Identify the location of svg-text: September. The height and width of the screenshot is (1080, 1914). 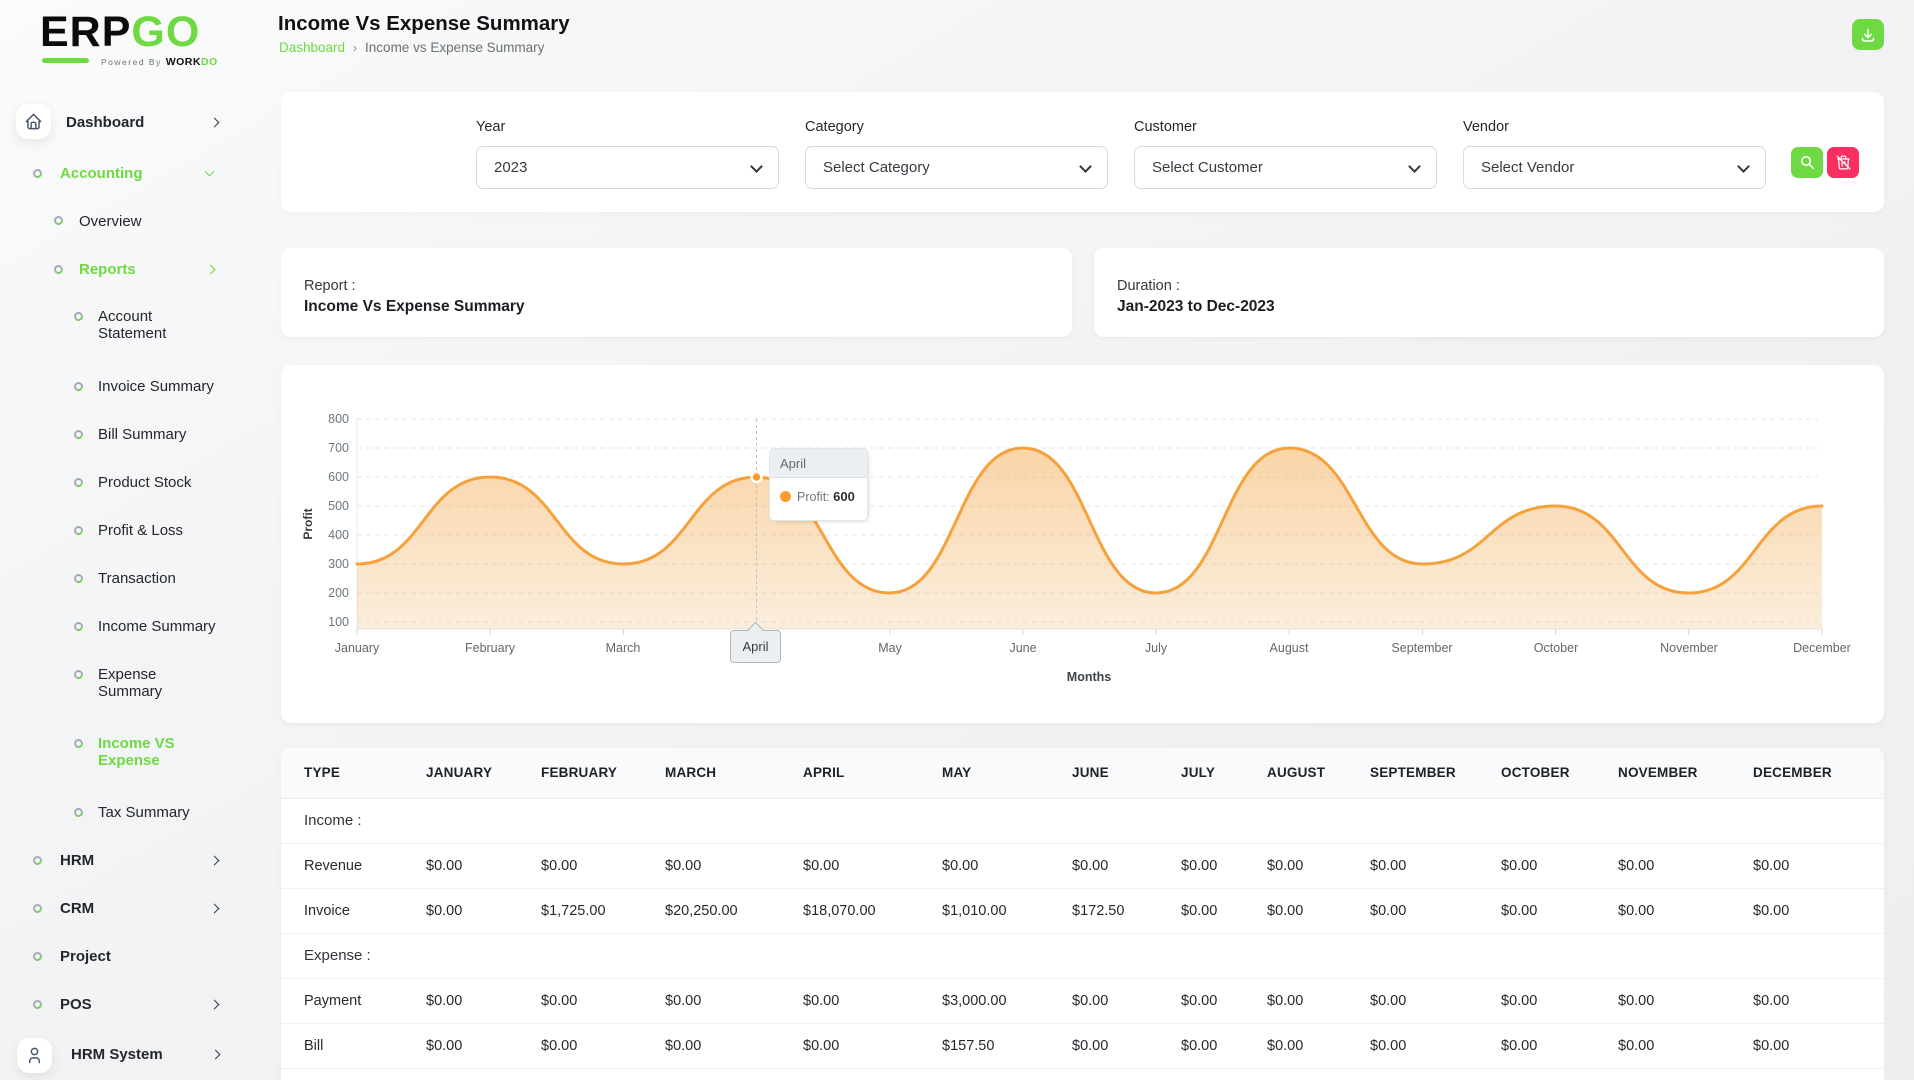
(1421, 648).